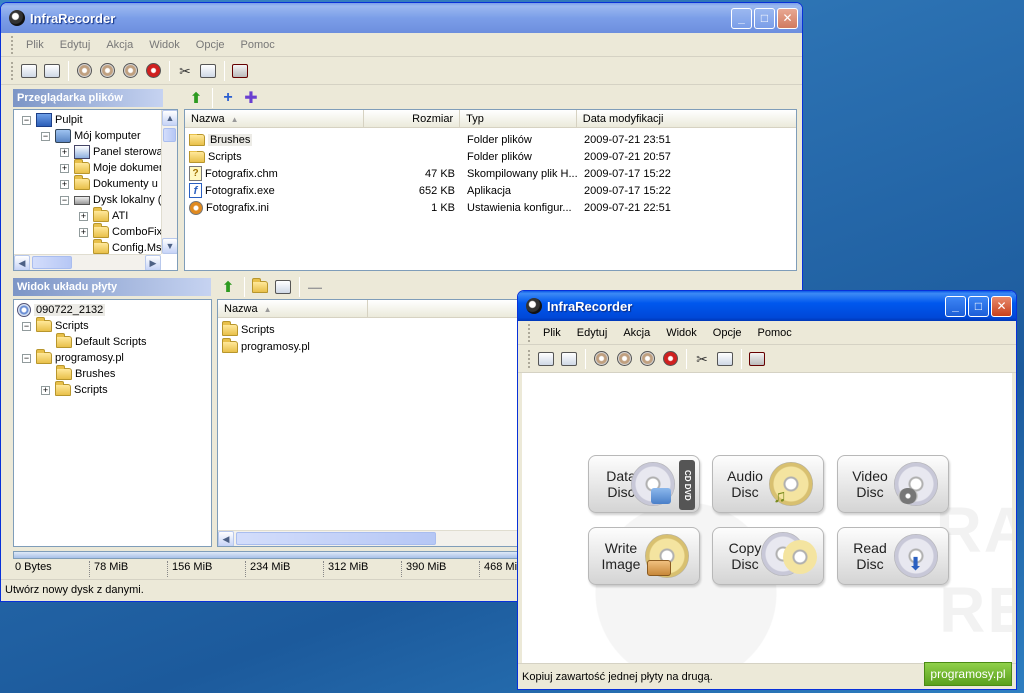 This screenshot has width=1024, height=693. Describe the element at coordinates (55, 325) in the screenshot. I see `tree-item: − Scripts` at that location.